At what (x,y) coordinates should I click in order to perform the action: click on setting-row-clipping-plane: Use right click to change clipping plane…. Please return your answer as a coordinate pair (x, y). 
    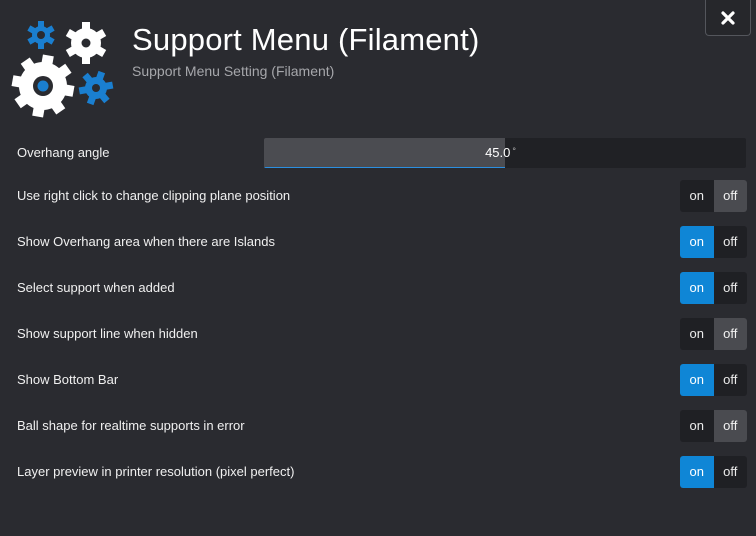
    Looking at the image, I should click on (378, 196).